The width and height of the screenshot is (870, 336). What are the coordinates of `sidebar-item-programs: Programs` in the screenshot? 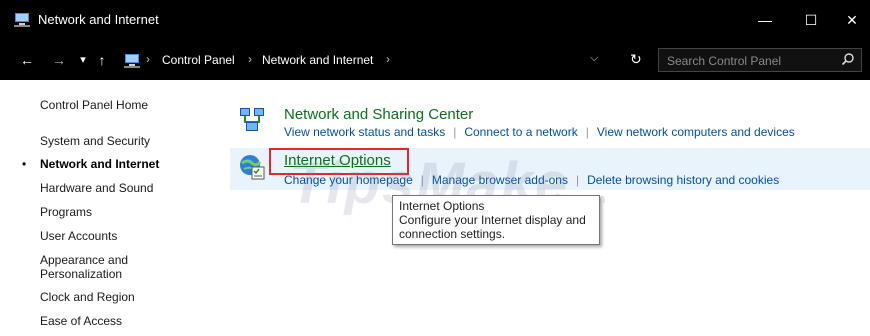 It's located at (66, 212).